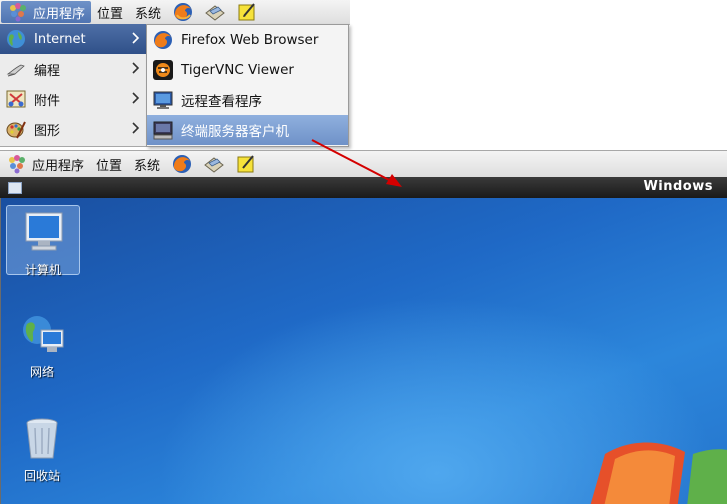 Image resolution: width=727 pixels, height=504 pixels. I want to click on firefox-icon, so click(163, 40).